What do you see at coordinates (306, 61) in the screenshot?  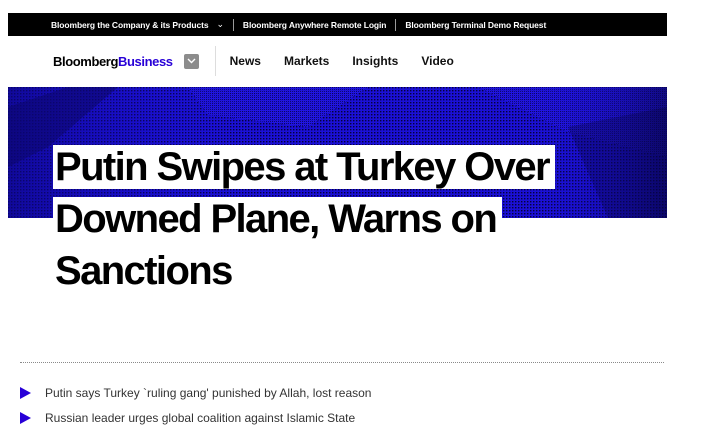 I see `nav-link-markets: Markets` at bounding box center [306, 61].